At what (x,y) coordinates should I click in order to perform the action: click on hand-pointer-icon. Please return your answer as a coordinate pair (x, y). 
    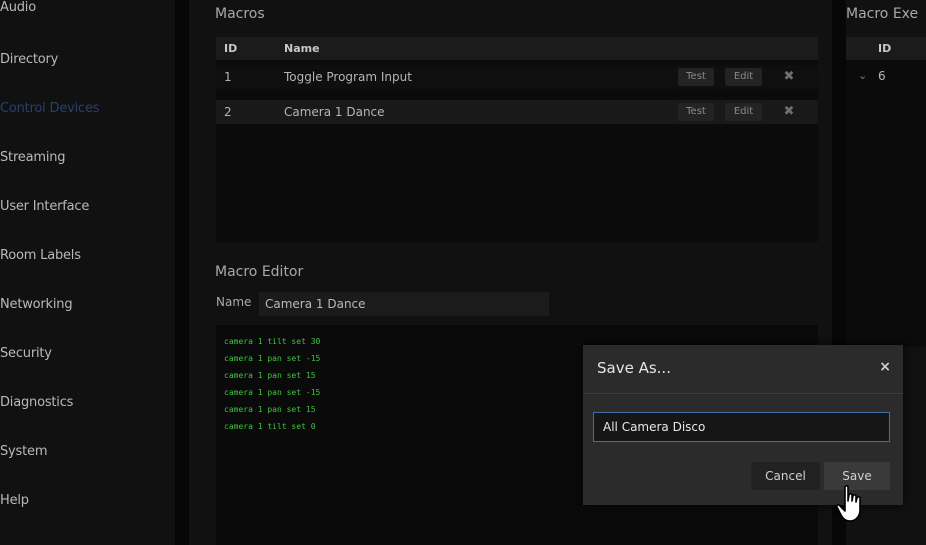
    Looking at the image, I should click on (848, 503).